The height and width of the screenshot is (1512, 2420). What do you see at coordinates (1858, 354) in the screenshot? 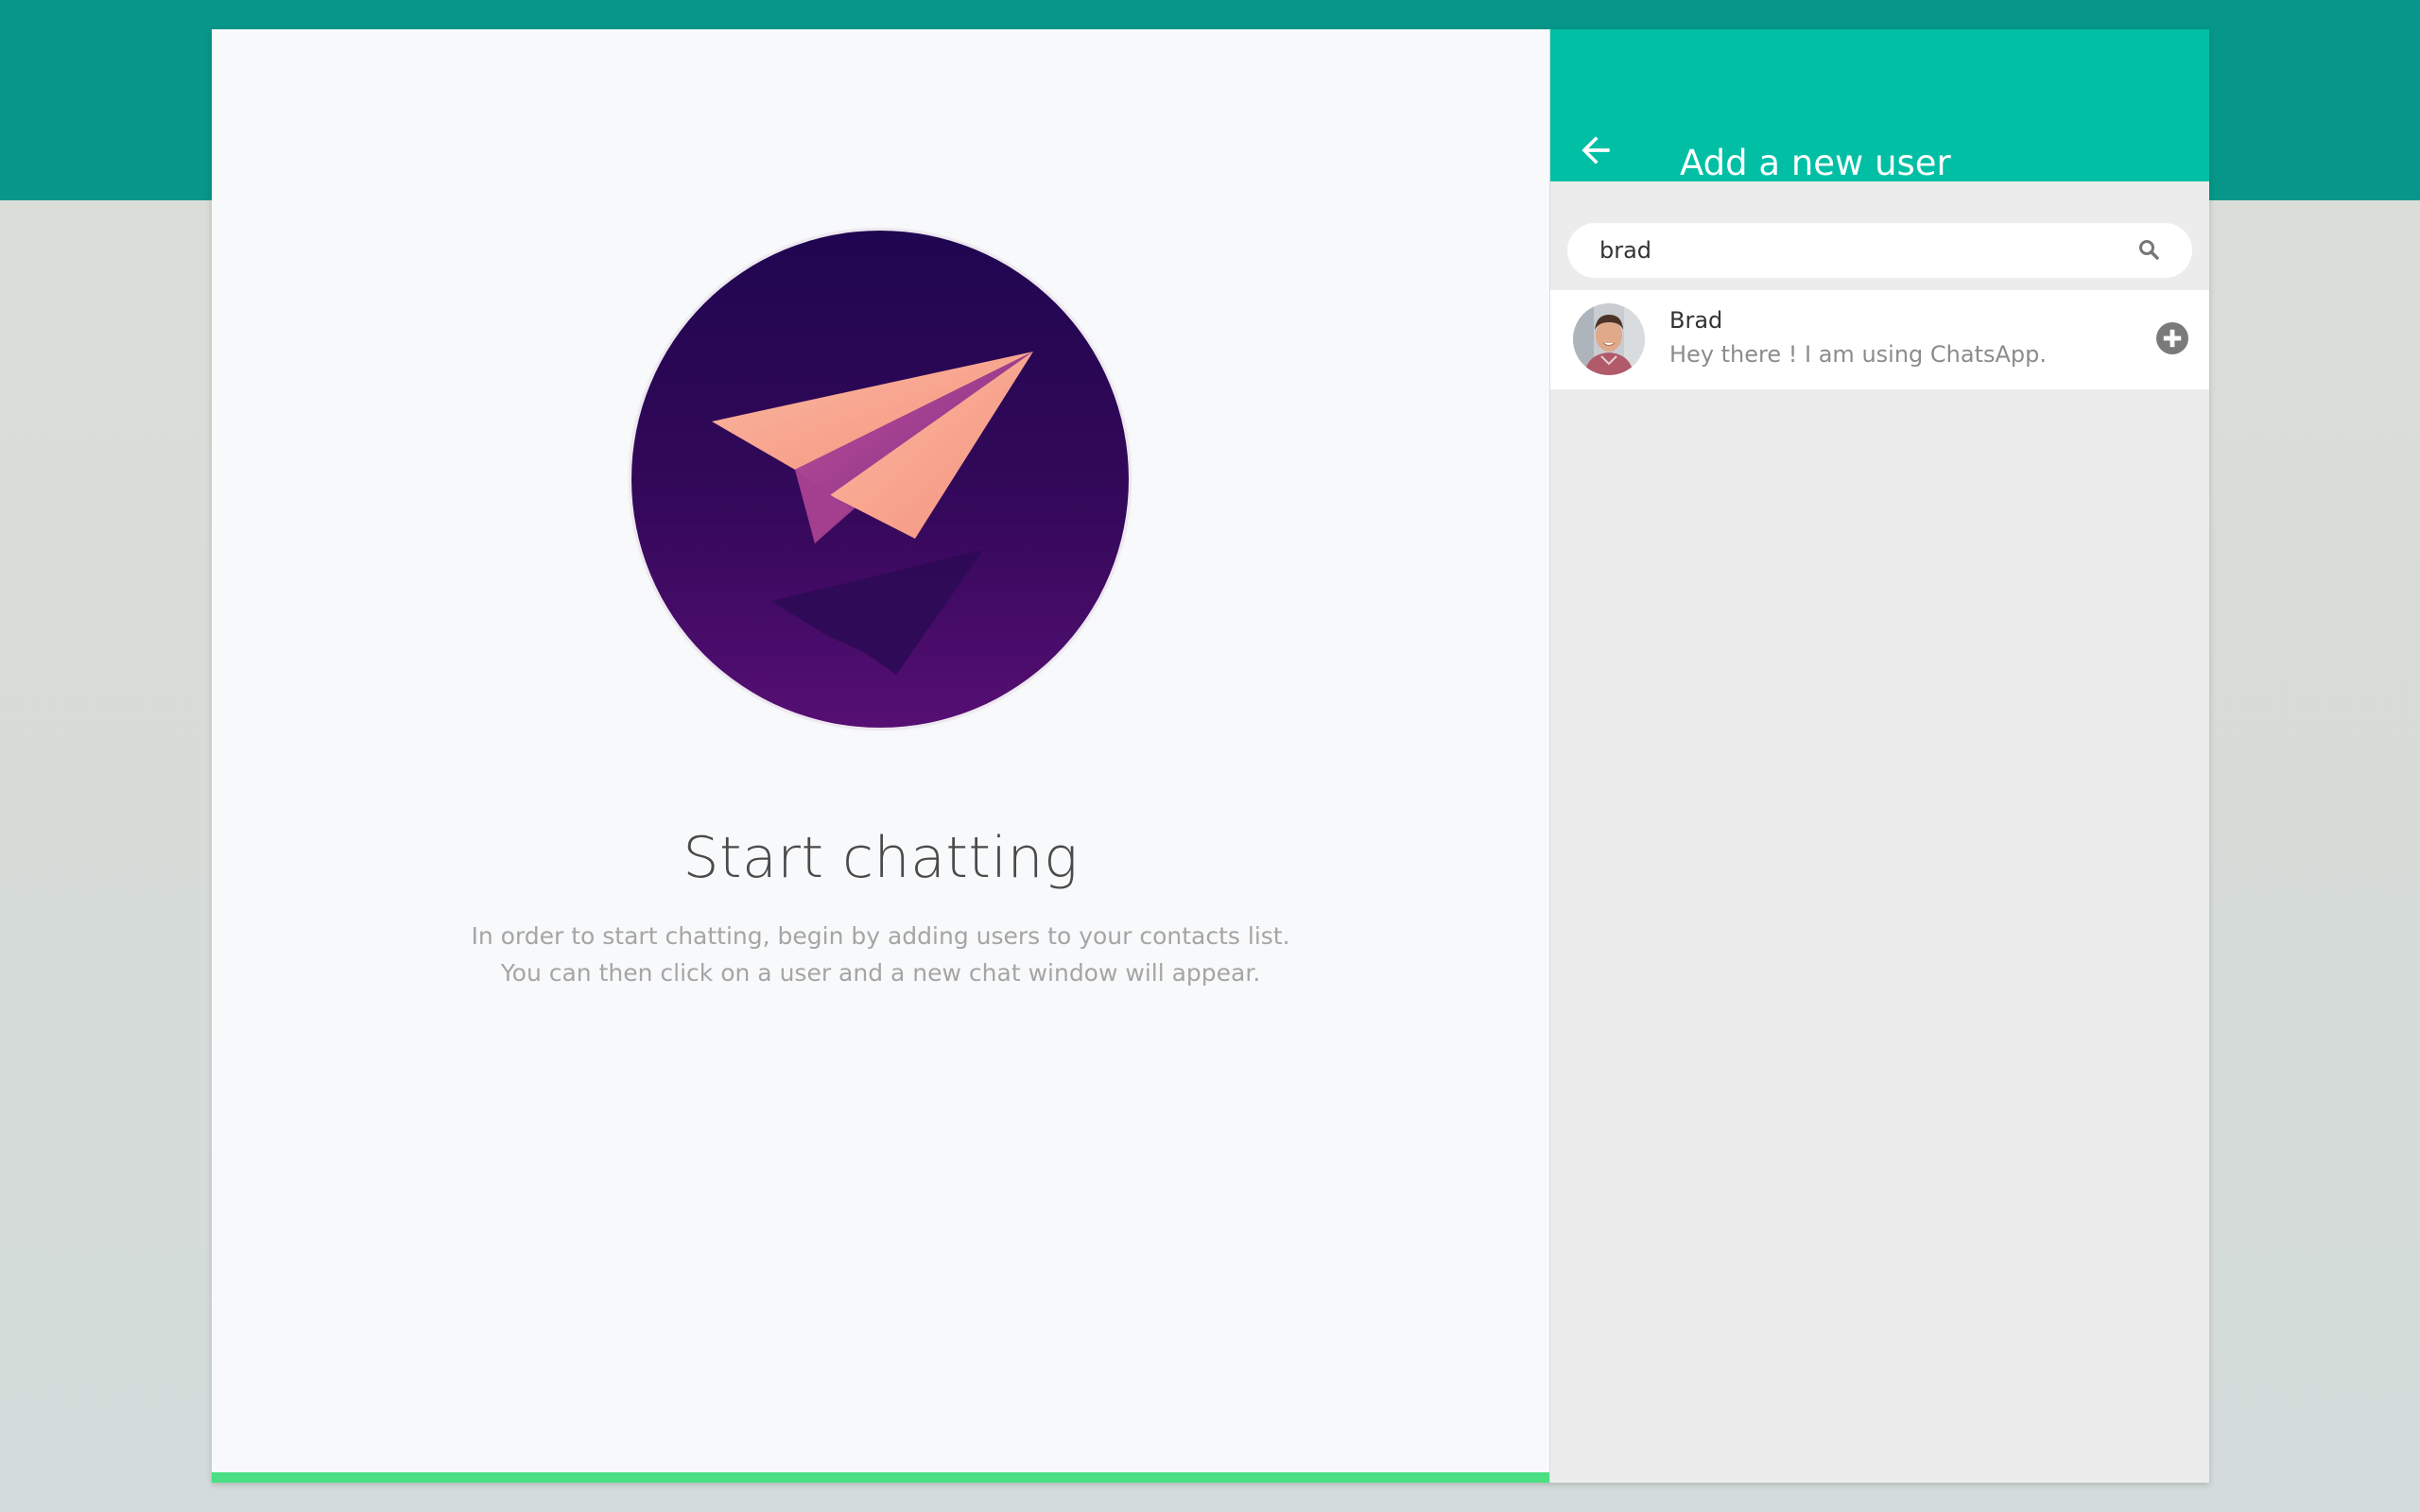
I see `user-status: Hey there ! I am using ChatsApp.` at bounding box center [1858, 354].